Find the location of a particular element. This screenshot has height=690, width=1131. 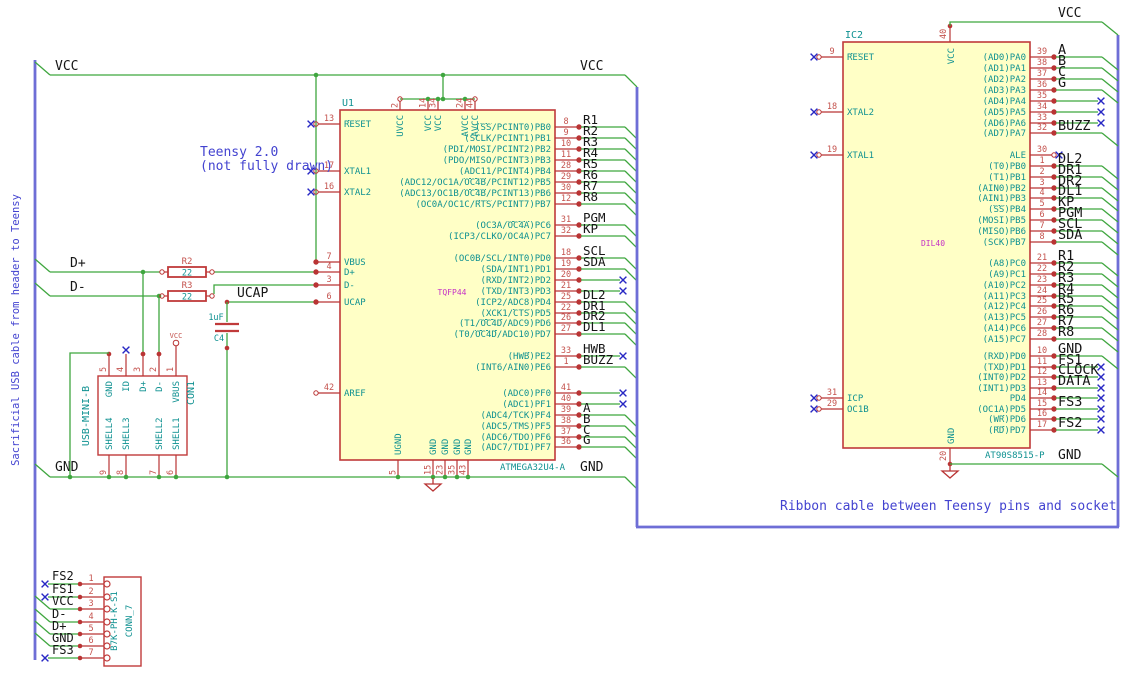

pin-number: 1 is located at coordinates (171, 369).